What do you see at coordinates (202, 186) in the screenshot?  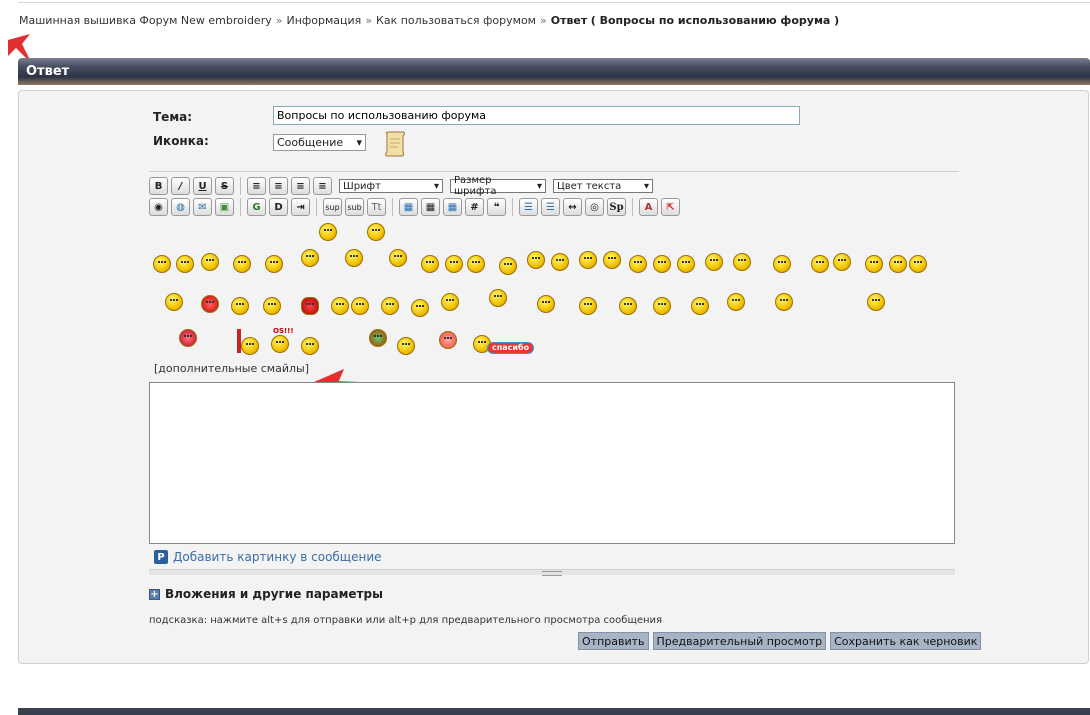 I see `underline-button: U` at bounding box center [202, 186].